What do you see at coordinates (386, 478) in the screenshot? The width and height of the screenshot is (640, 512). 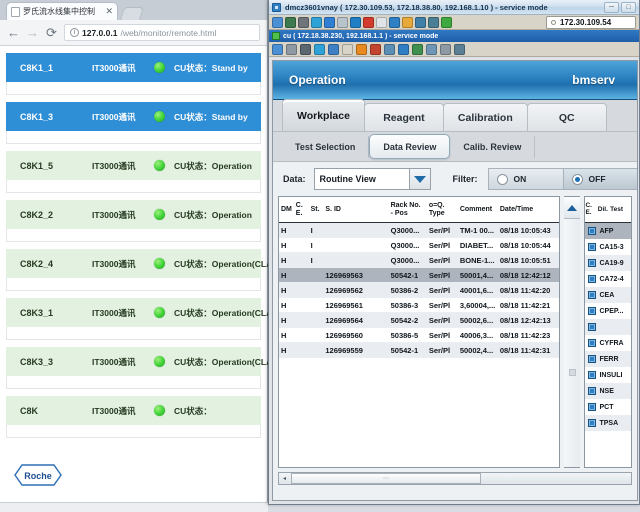 I see `scrollbar-thumb: ⋯` at bounding box center [386, 478].